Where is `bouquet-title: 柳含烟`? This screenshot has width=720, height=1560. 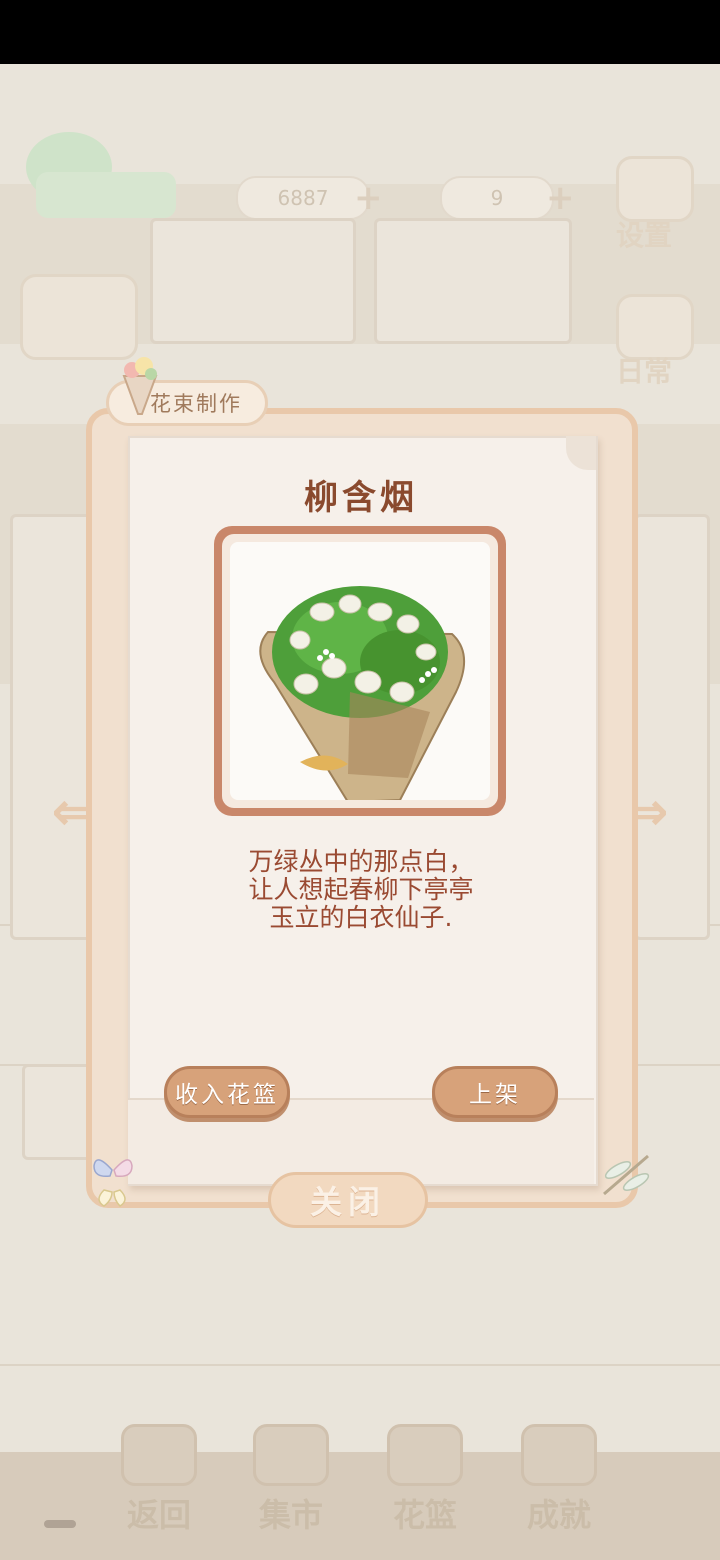 bouquet-title: 柳含烟 is located at coordinates (361, 498).